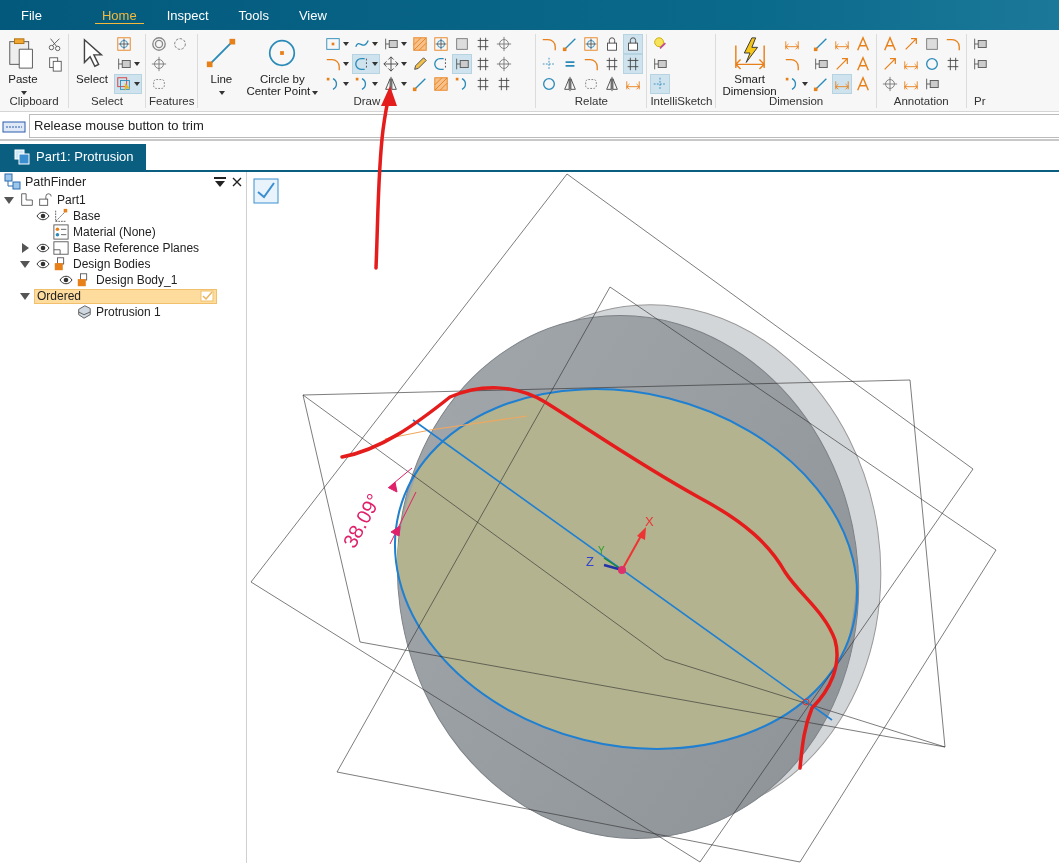  I want to click on panel-title: PathFinder, so click(56, 182).